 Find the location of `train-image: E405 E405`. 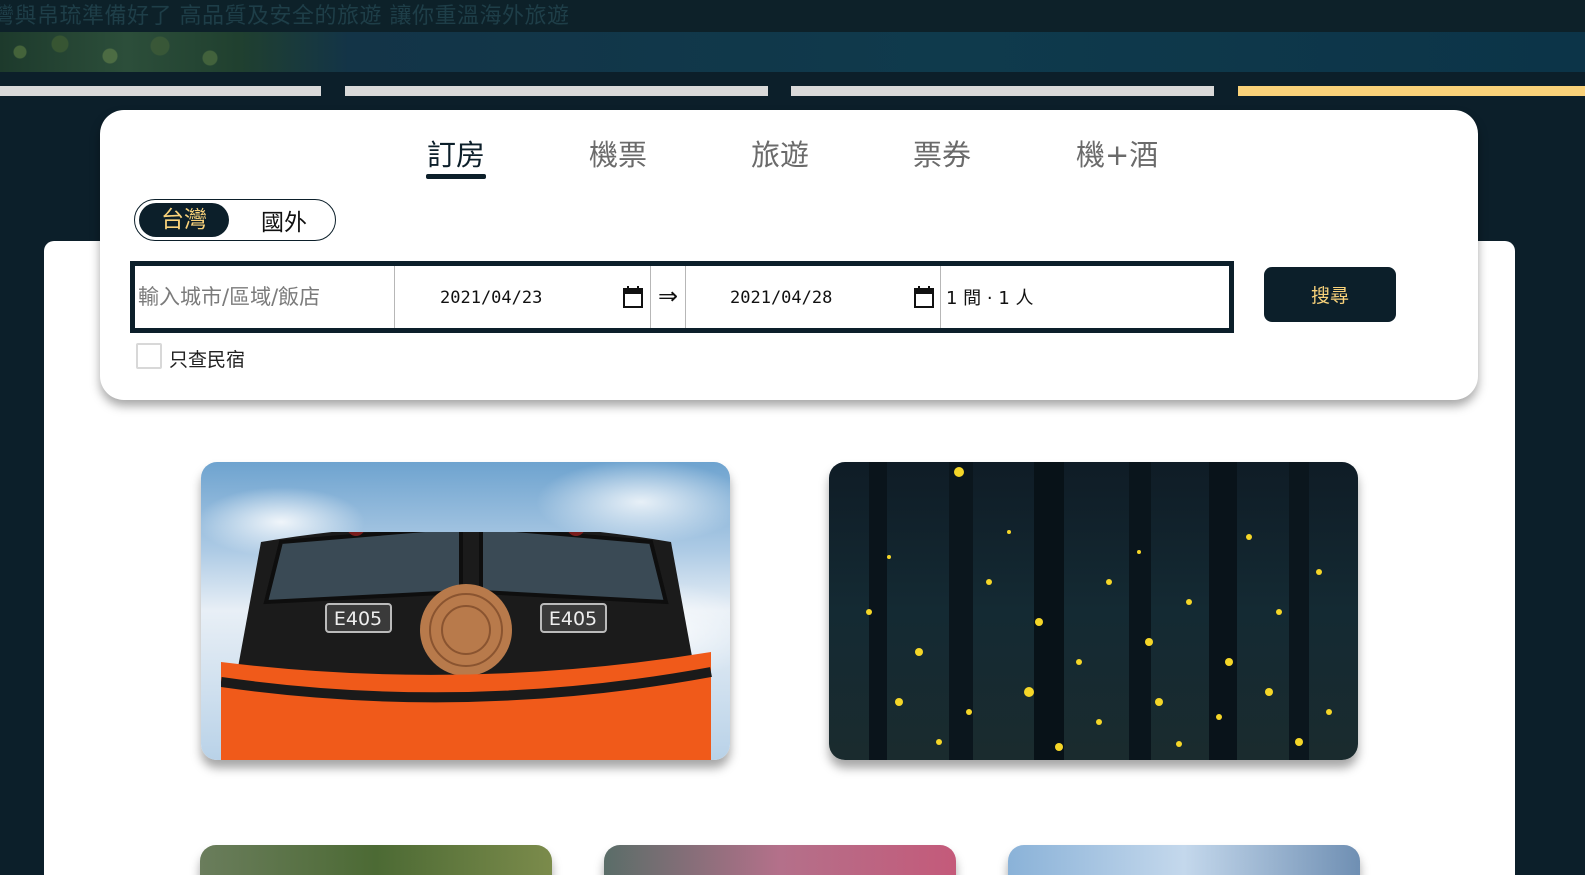

train-image: E405 E405 is located at coordinates (466, 646).